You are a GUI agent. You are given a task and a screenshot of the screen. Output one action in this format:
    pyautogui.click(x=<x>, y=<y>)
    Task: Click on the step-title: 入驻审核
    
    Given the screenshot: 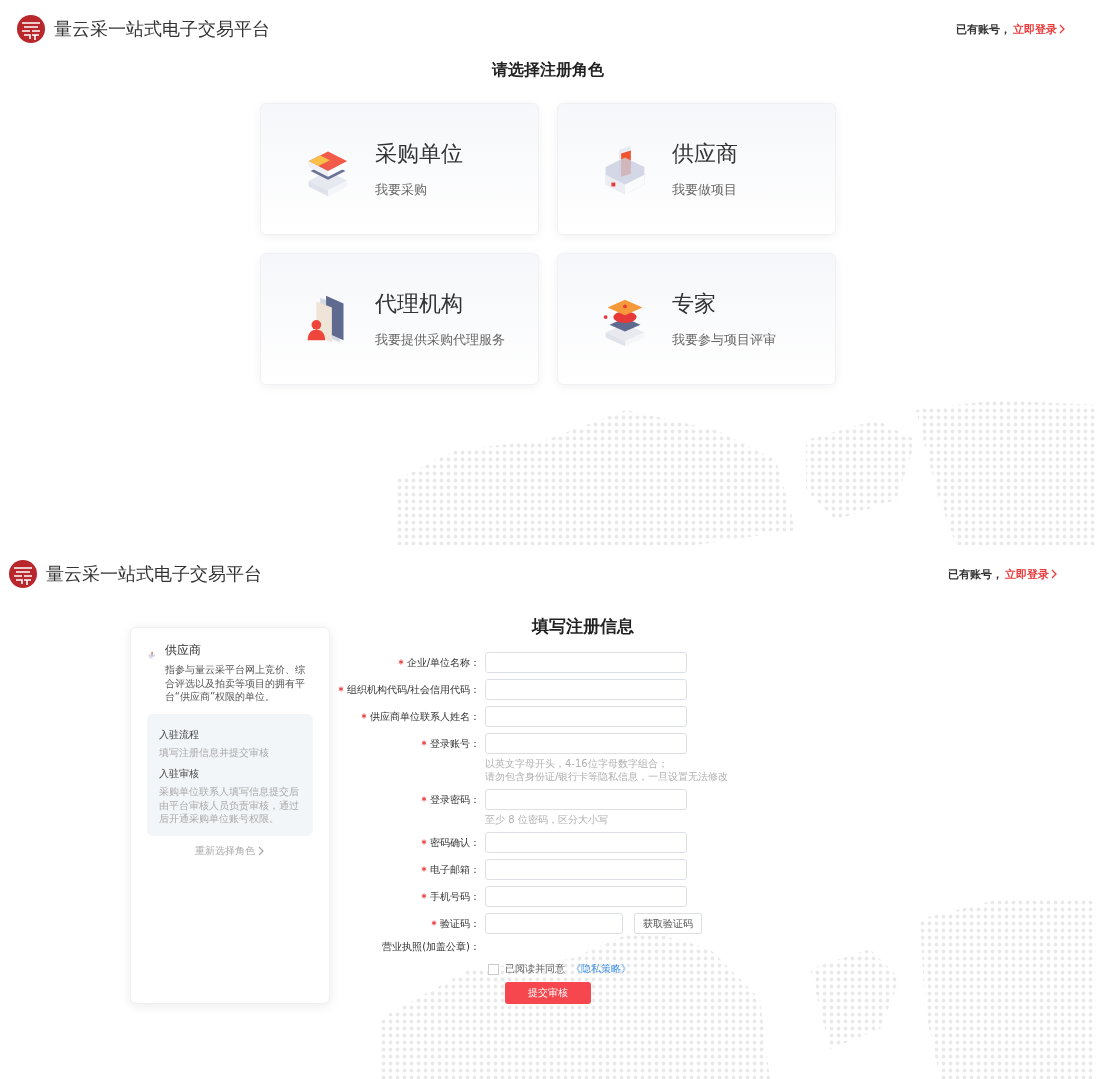 What is the action you would take?
    pyautogui.click(x=179, y=774)
    